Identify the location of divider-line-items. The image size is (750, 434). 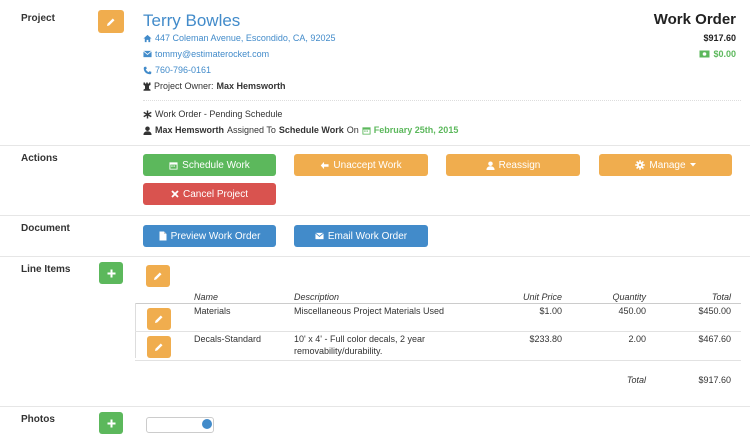
(375, 256).